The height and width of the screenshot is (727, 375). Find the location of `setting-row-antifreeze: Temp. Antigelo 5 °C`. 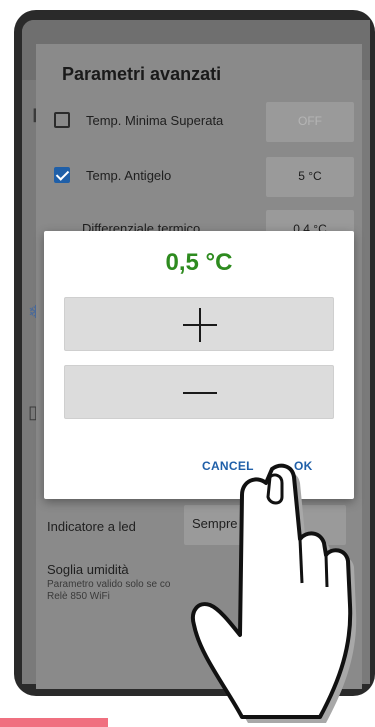

setting-row-antifreeze: Temp. Antigelo 5 °C is located at coordinates (204, 177).